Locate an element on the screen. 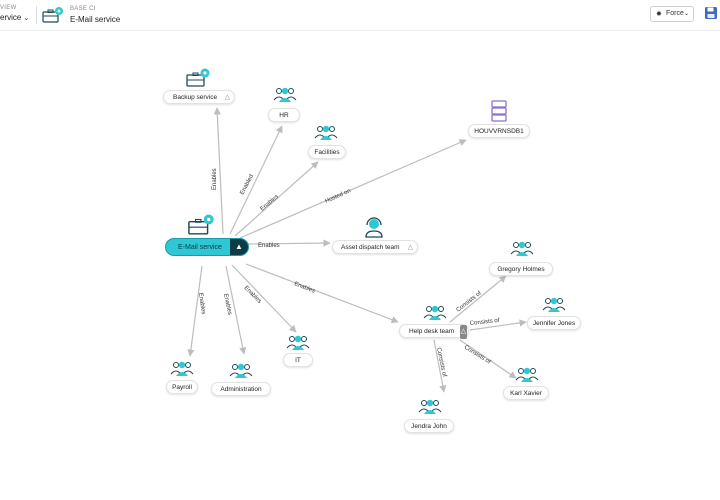 This screenshot has width=720, height=500. node-label: Administration is located at coordinates (241, 389).